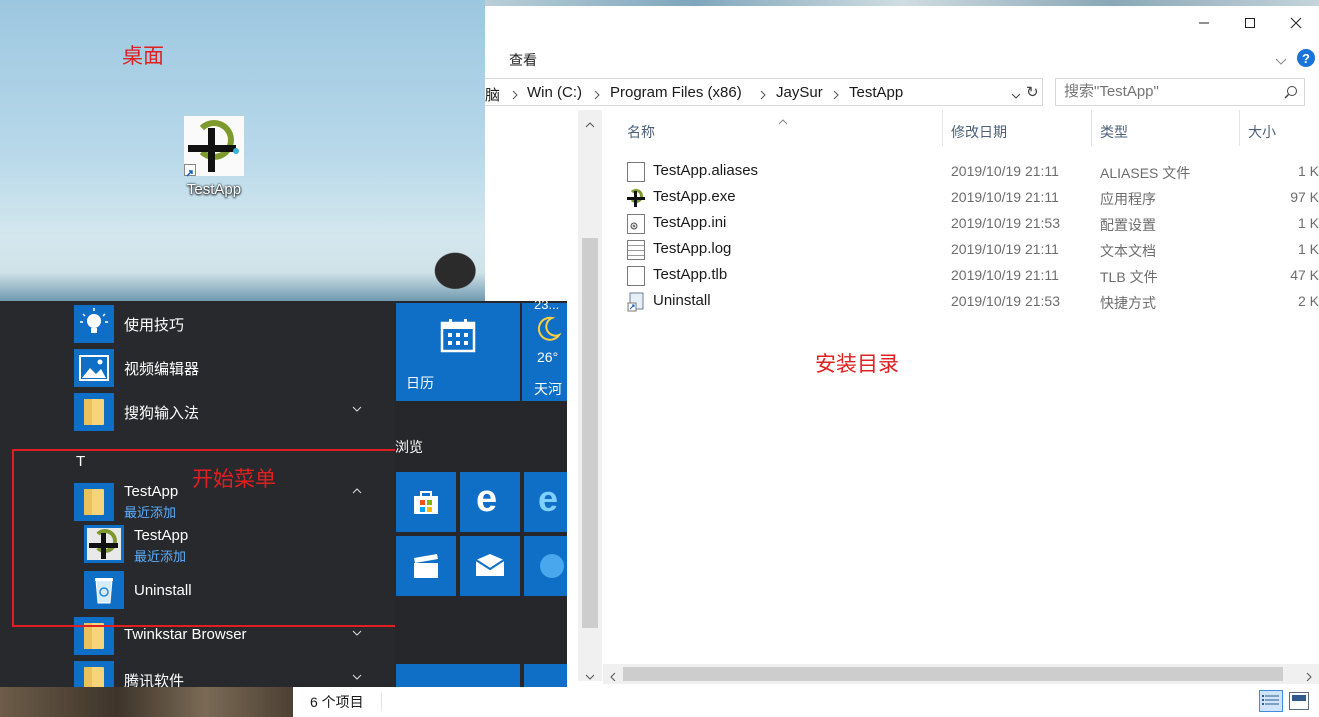  What do you see at coordinates (1169, 91) in the screenshot?
I see `search-input` at bounding box center [1169, 91].